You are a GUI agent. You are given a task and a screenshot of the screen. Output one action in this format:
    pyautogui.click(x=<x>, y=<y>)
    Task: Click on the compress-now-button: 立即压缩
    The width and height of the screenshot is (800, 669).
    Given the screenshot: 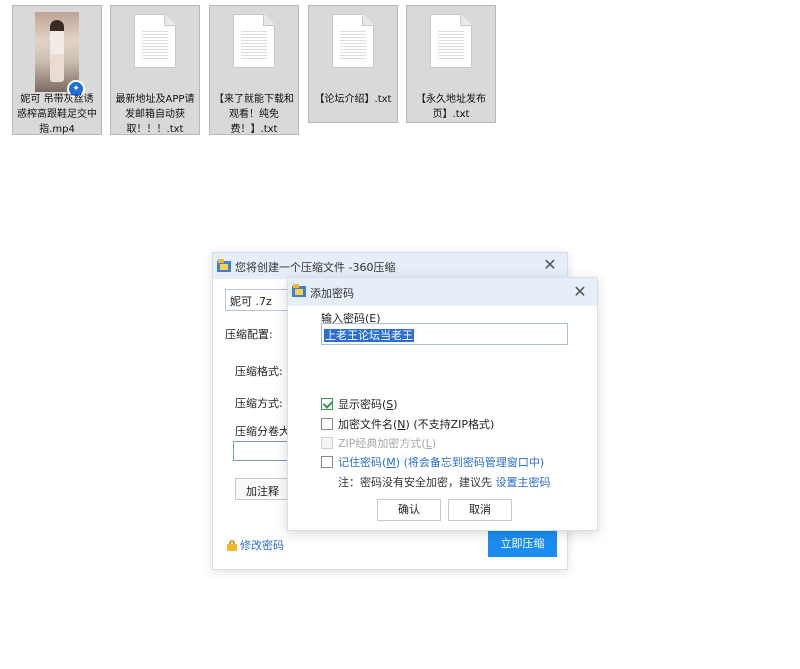 What is the action you would take?
    pyautogui.click(x=522, y=543)
    